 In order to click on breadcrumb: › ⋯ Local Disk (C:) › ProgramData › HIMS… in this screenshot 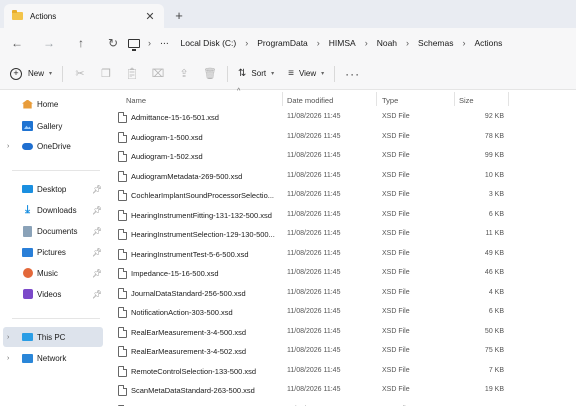, I will do `click(352, 43)`.